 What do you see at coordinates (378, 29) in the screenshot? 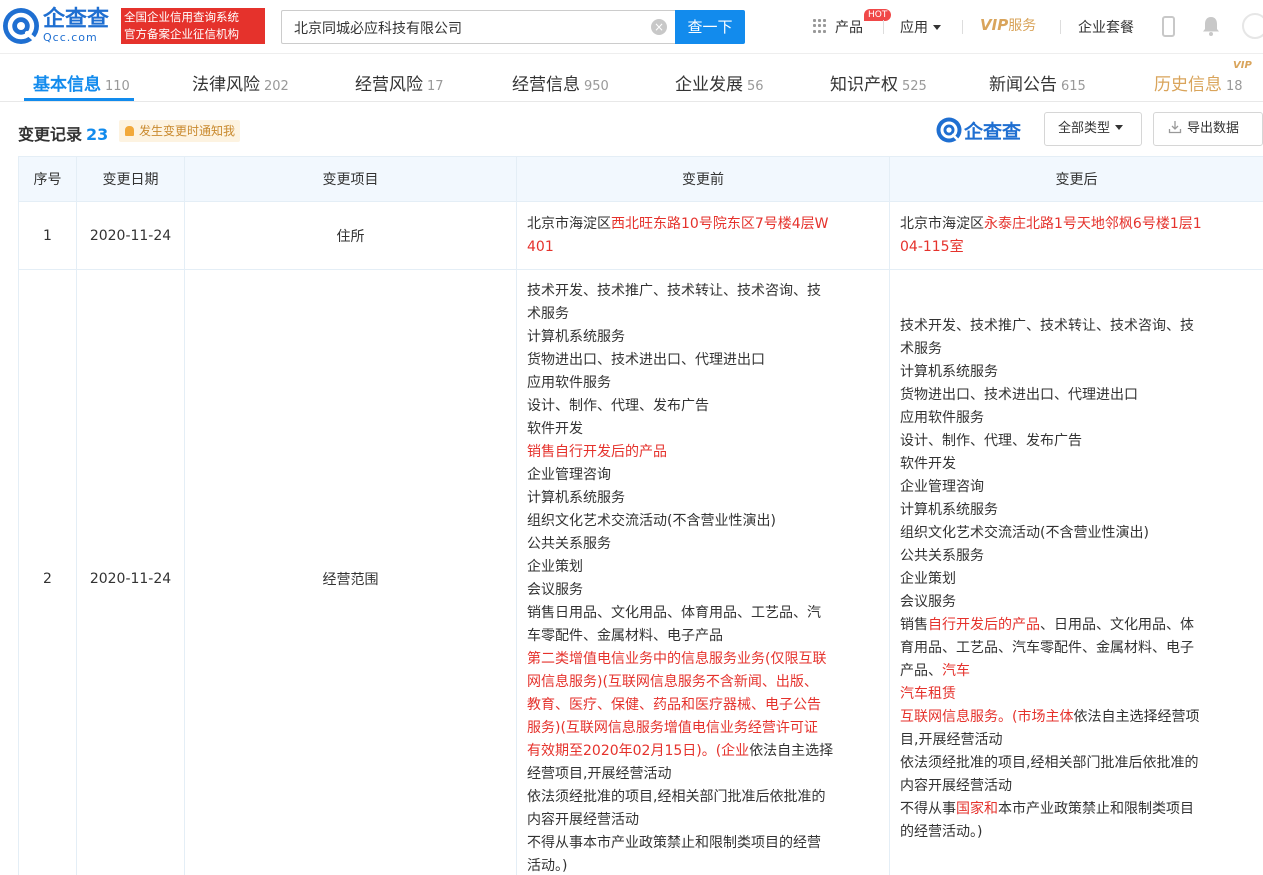
I see `search-value: 北京同城必应科技有限公司` at bounding box center [378, 29].